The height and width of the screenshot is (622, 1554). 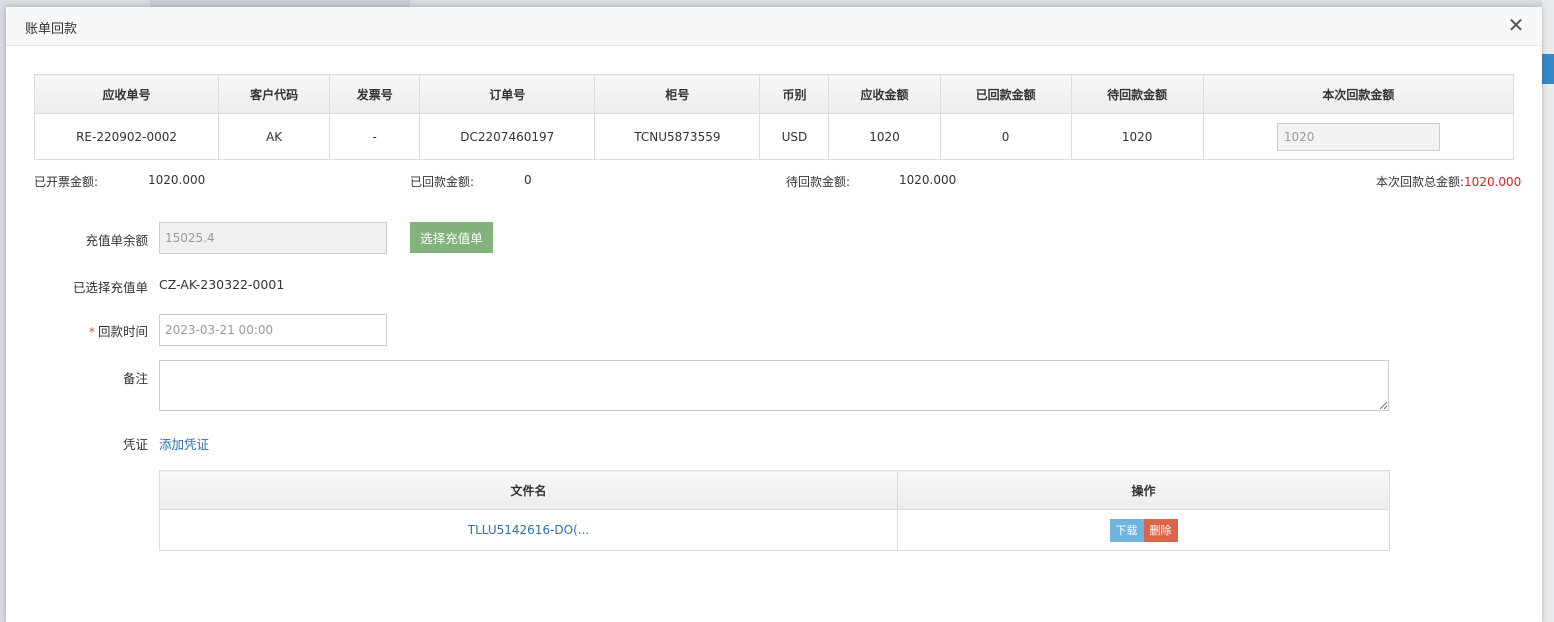 What do you see at coordinates (66, 182) in the screenshot?
I see `invoiced-label: 已开票金额:` at bounding box center [66, 182].